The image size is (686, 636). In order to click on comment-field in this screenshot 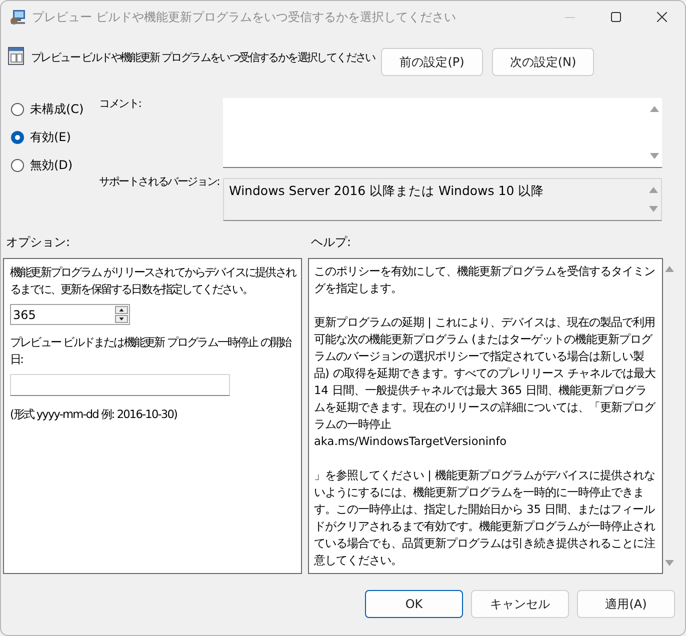, I will do `click(442, 133)`.